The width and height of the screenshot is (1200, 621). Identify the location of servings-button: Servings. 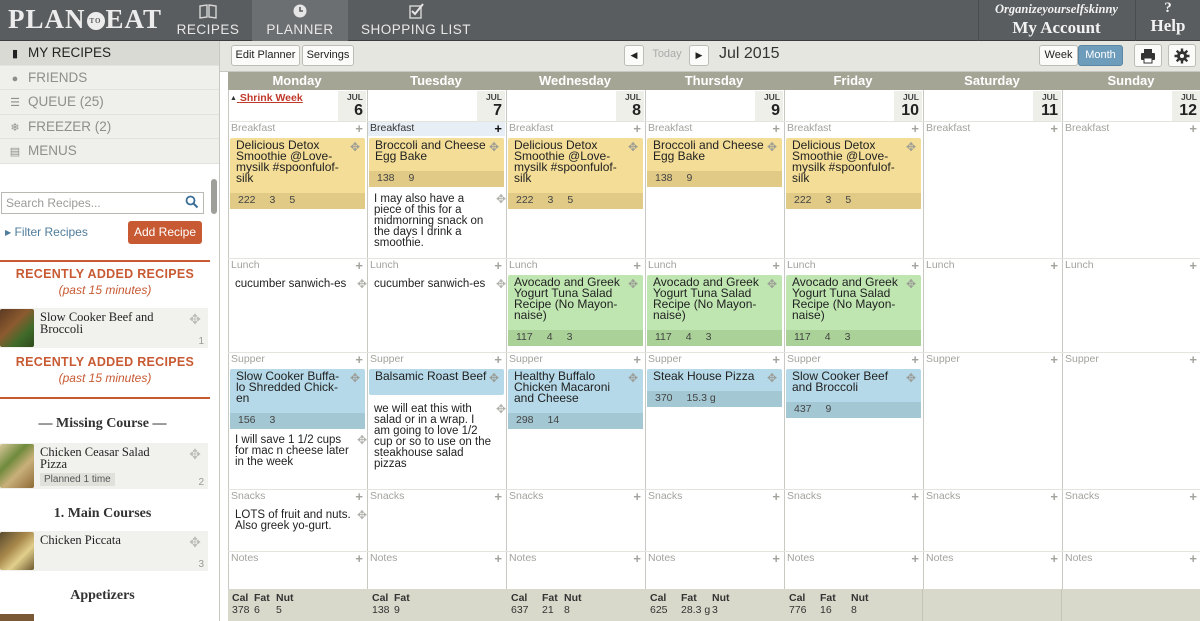
(328, 55).